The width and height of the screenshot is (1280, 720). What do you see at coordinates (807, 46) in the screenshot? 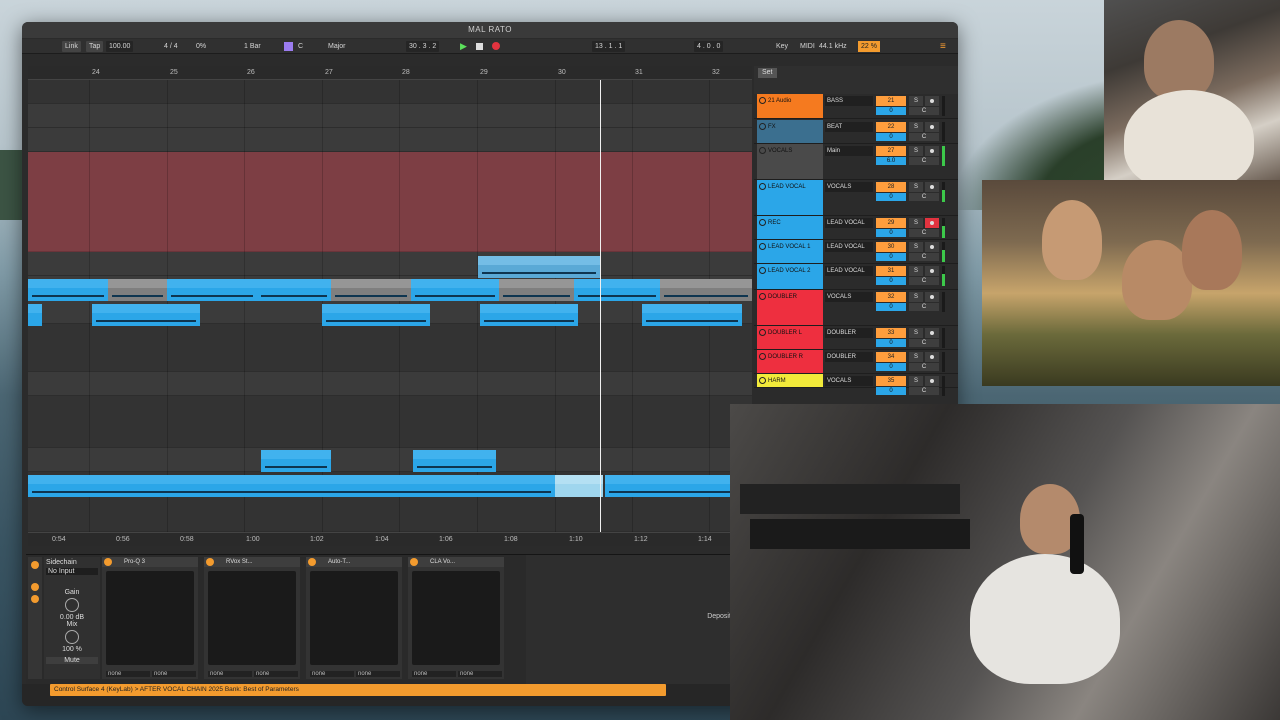
I see `midi-map-button: MIDI` at bounding box center [807, 46].